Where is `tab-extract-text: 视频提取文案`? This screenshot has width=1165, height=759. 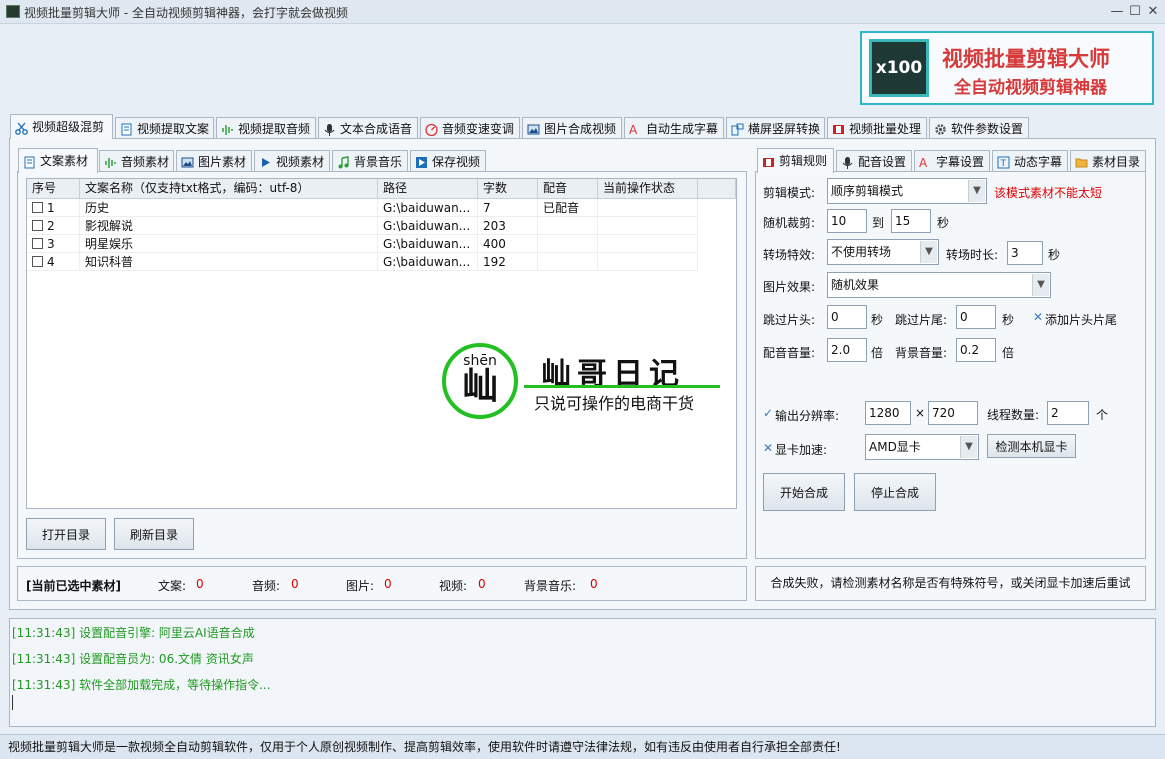 tab-extract-text: 视频提取文案 is located at coordinates (164, 128).